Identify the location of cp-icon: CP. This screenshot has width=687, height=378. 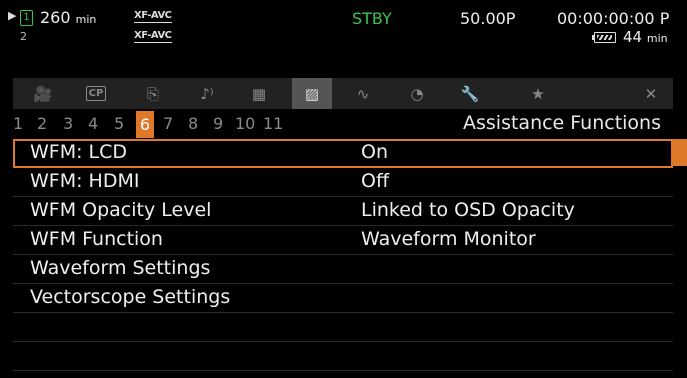
(96, 93).